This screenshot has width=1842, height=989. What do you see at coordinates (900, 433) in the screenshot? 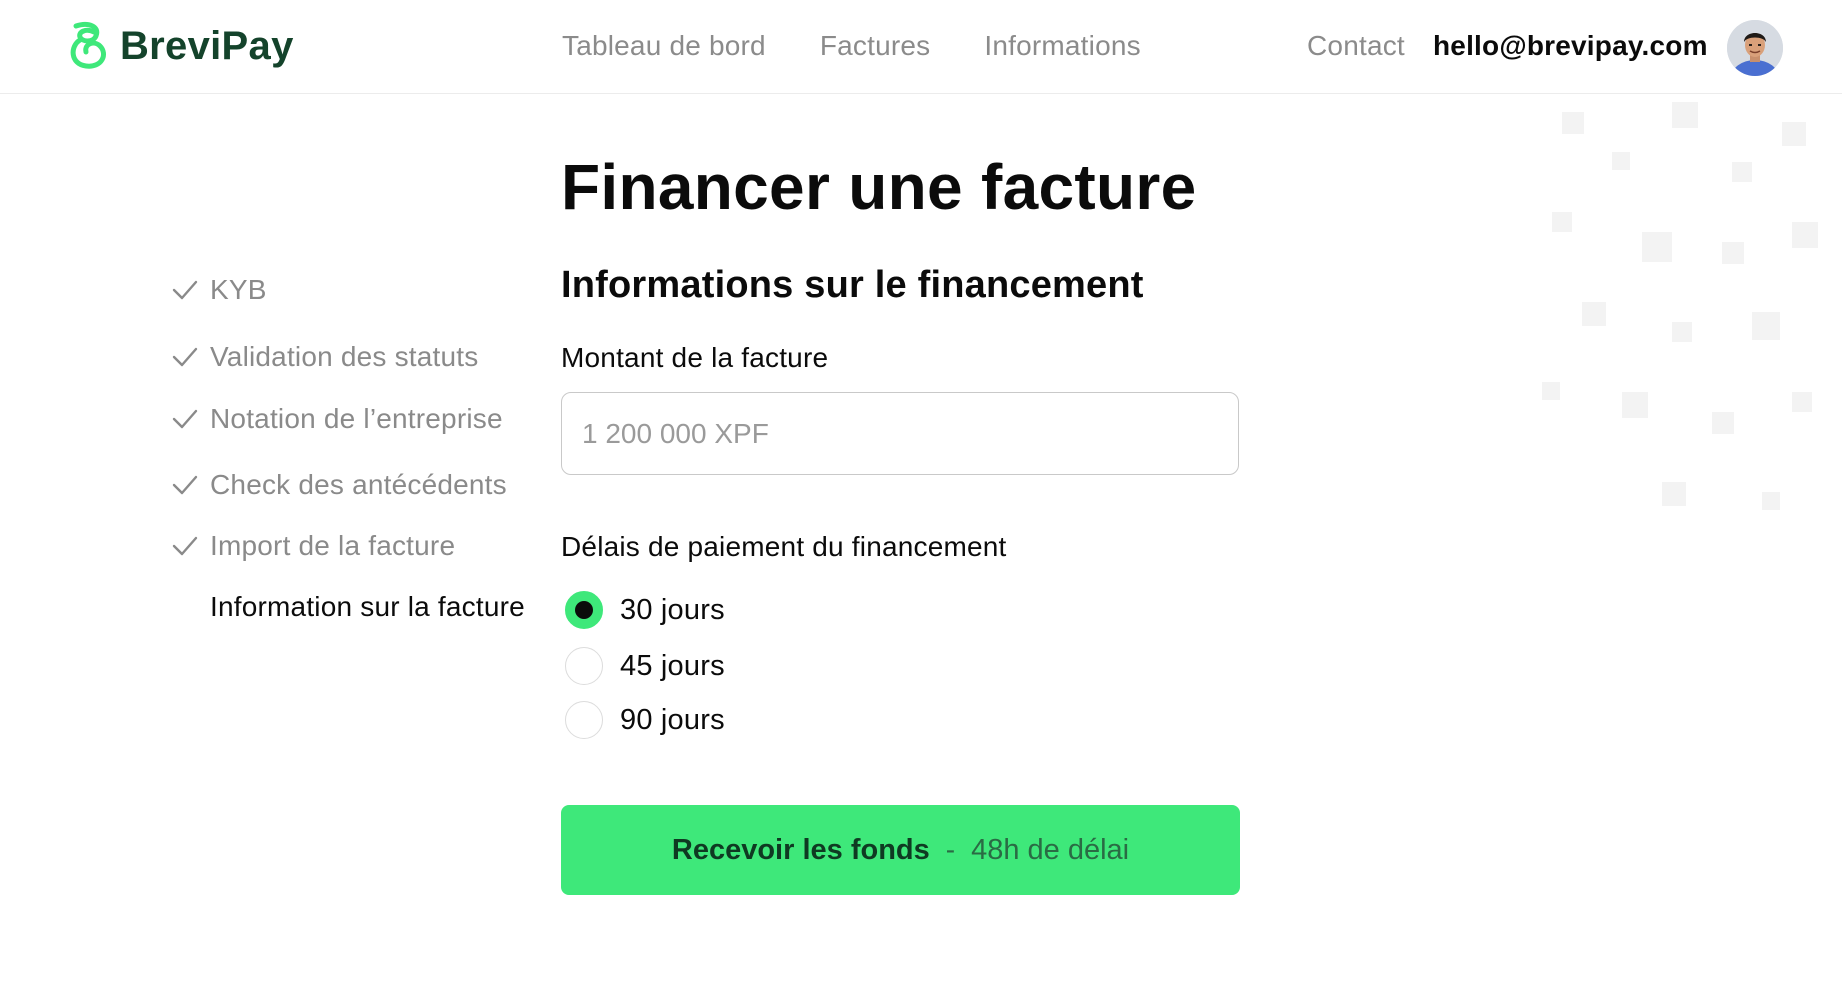
I see `amount-input` at bounding box center [900, 433].